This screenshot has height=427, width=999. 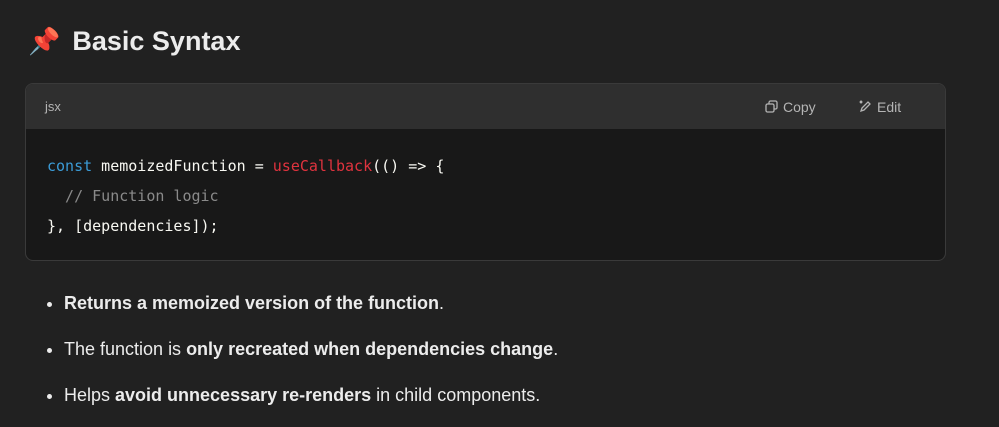 What do you see at coordinates (408, 166) in the screenshot?
I see `code-text: (() => {` at bounding box center [408, 166].